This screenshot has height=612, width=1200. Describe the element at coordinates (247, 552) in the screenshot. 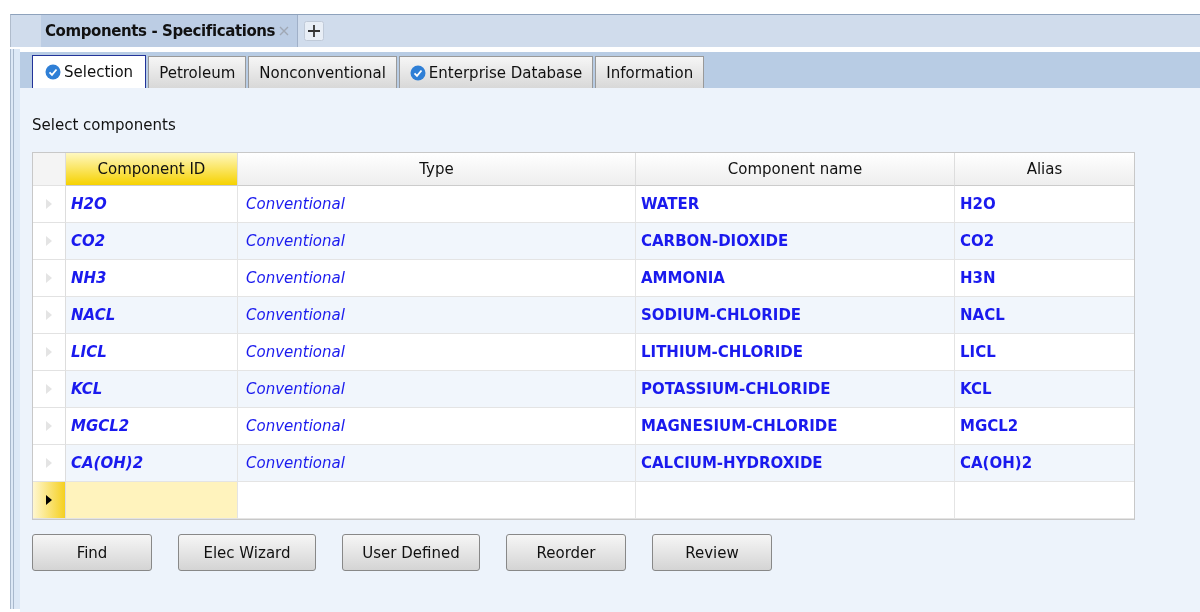

I see `action-button: Elec Wizard` at that location.